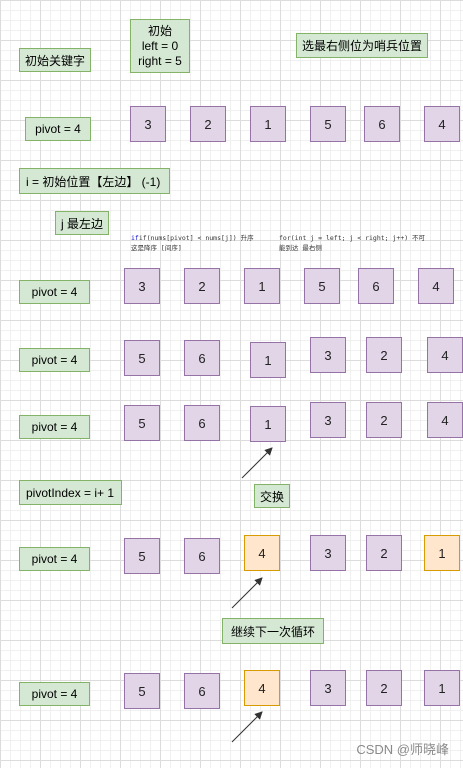 The width and height of the screenshot is (463, 768). I want to click on watermark: CSDN @师晓峰, so click(402, 749).